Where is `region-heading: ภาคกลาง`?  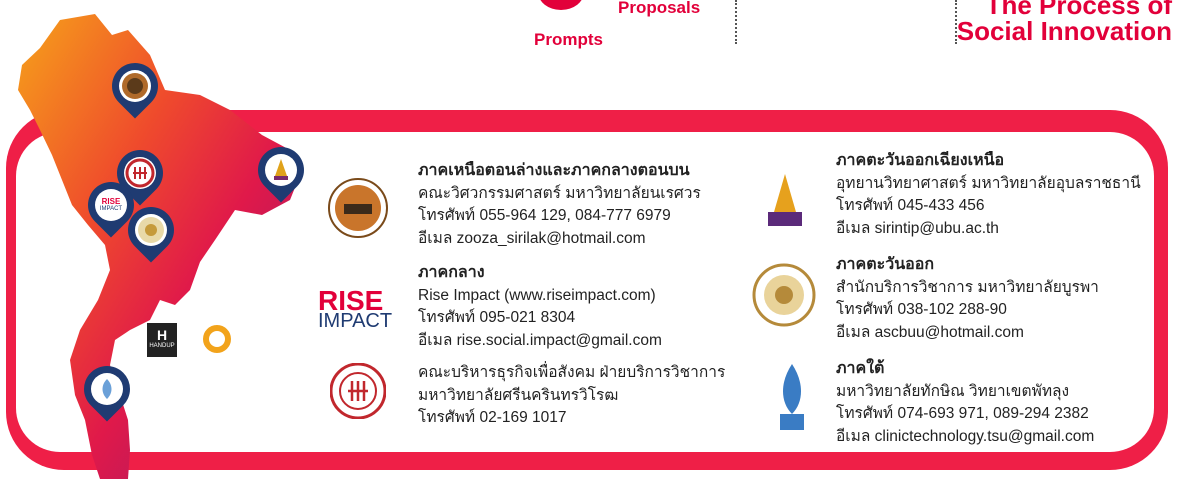
region-heading: ภาคกลาง is located at coordinates (451, 272).